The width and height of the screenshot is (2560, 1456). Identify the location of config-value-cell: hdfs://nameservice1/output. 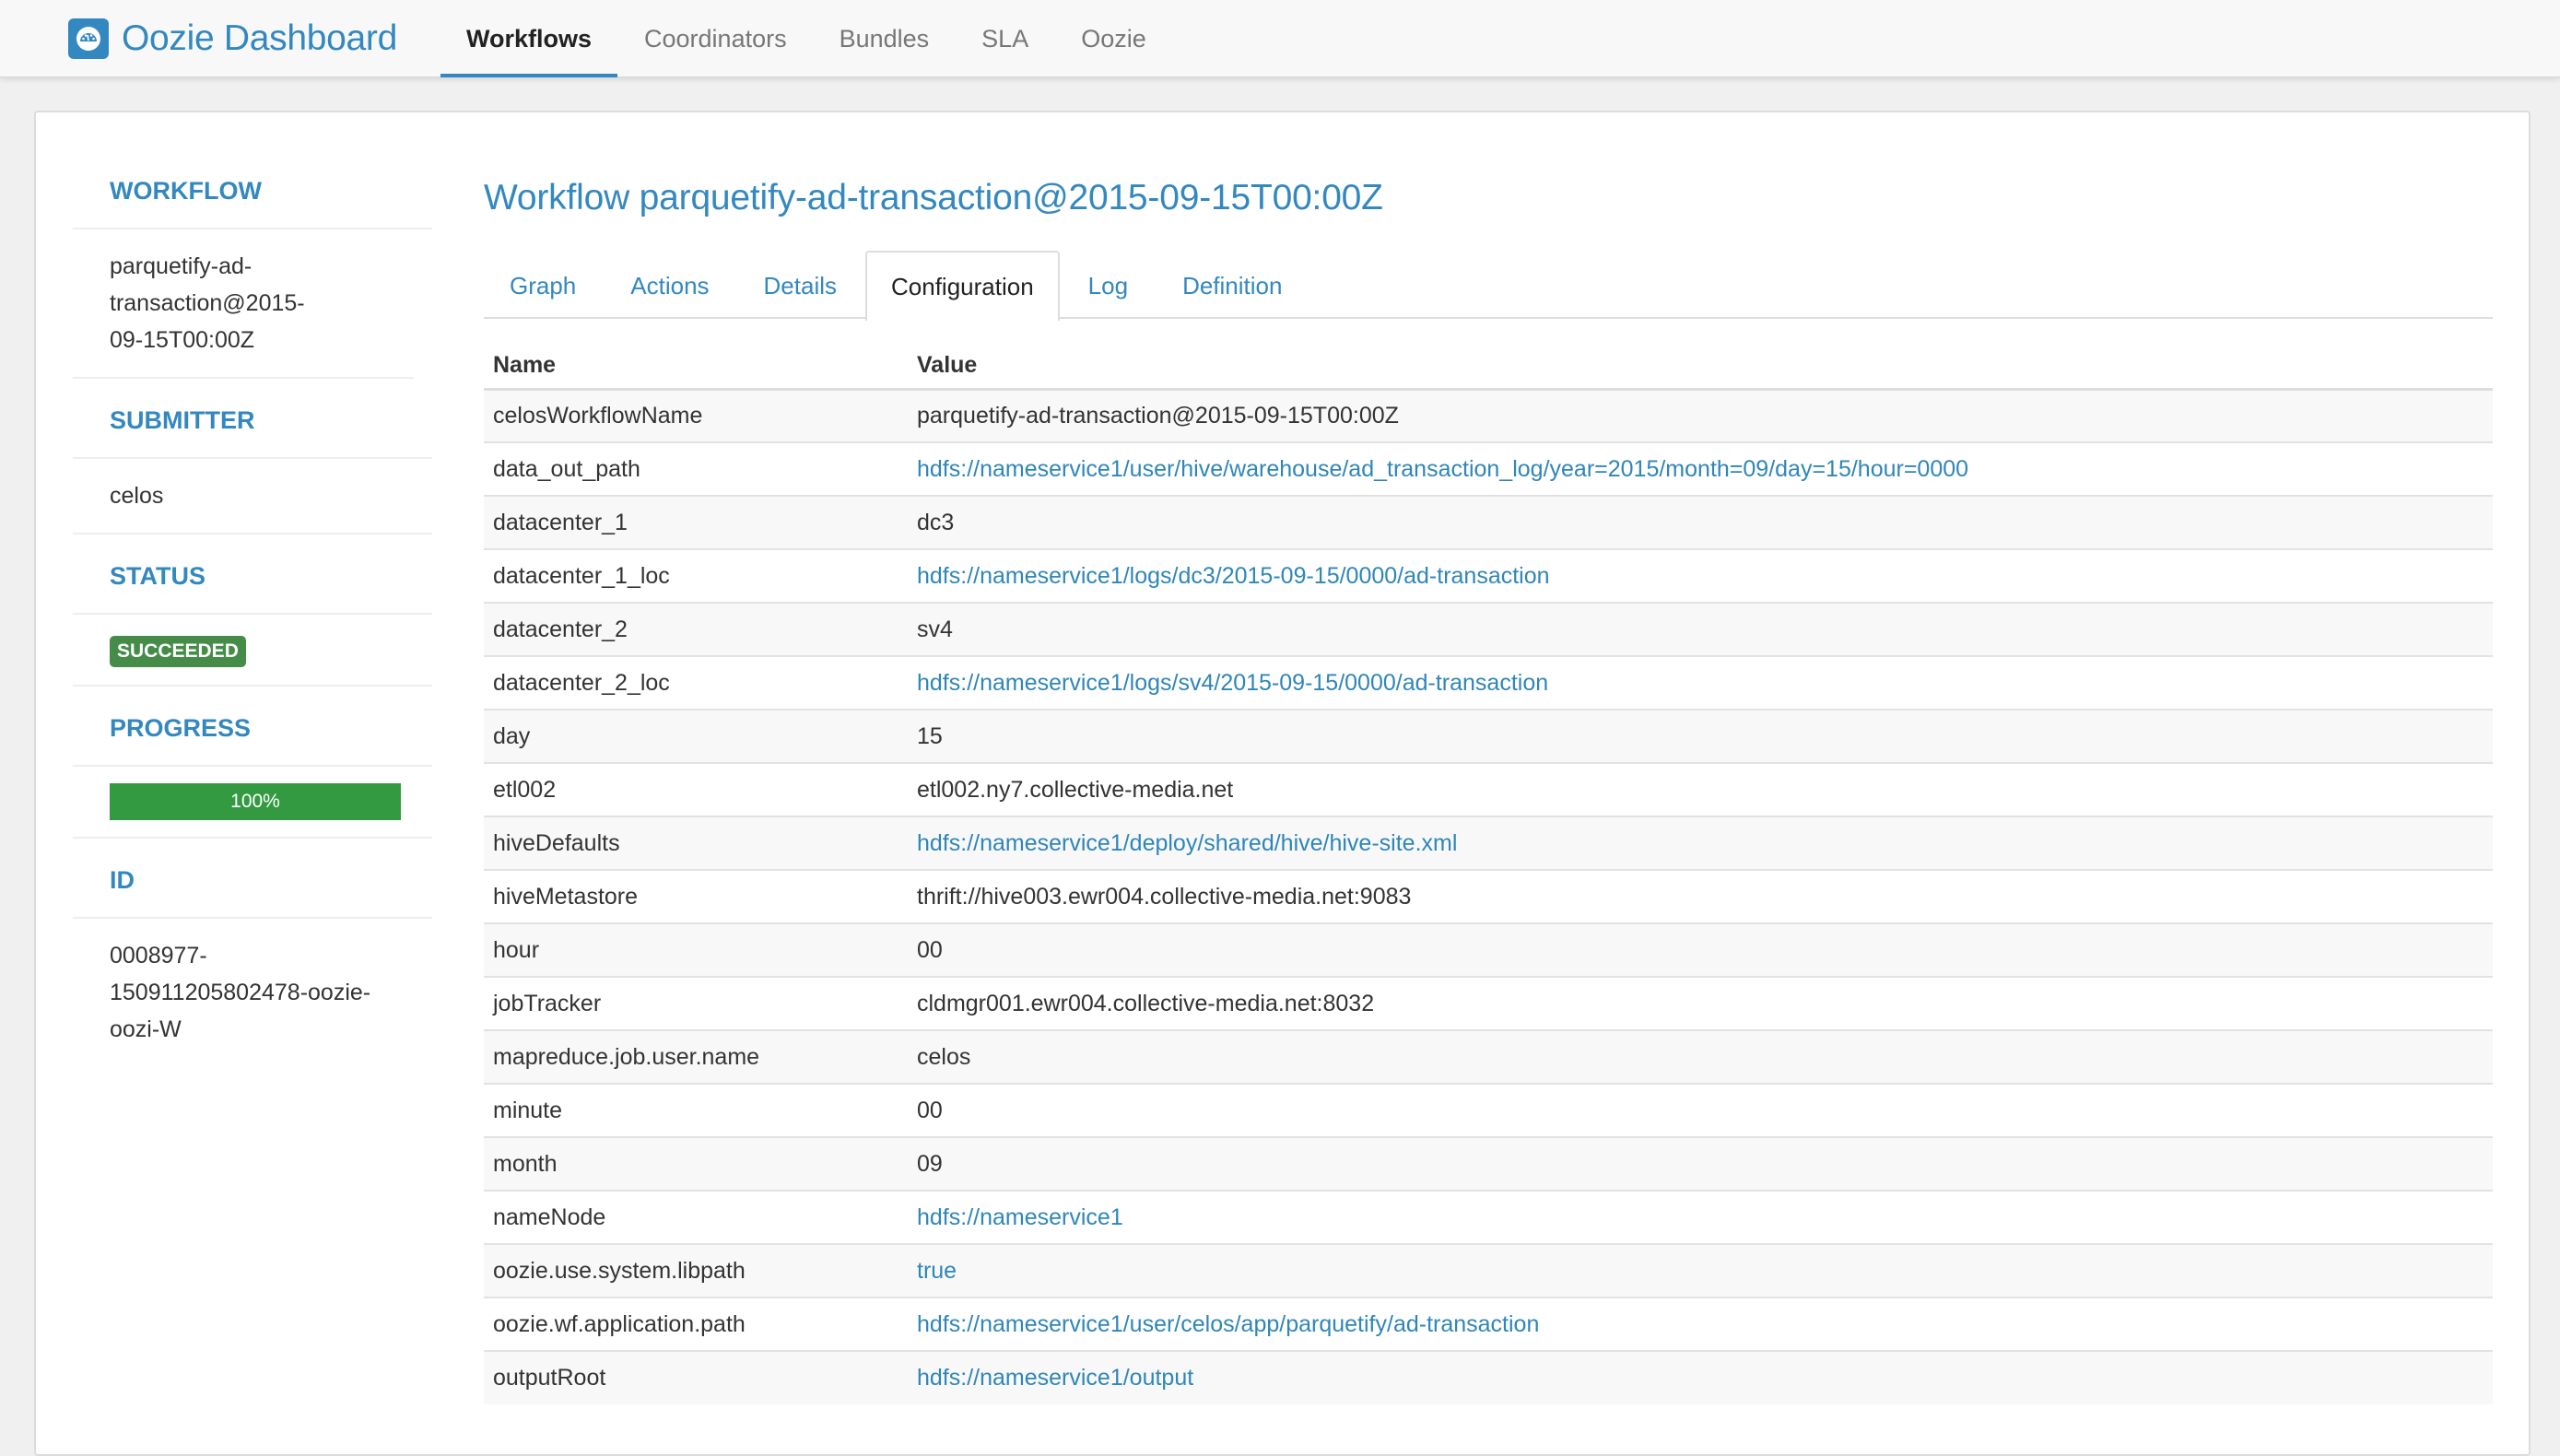
(1701, 1377).